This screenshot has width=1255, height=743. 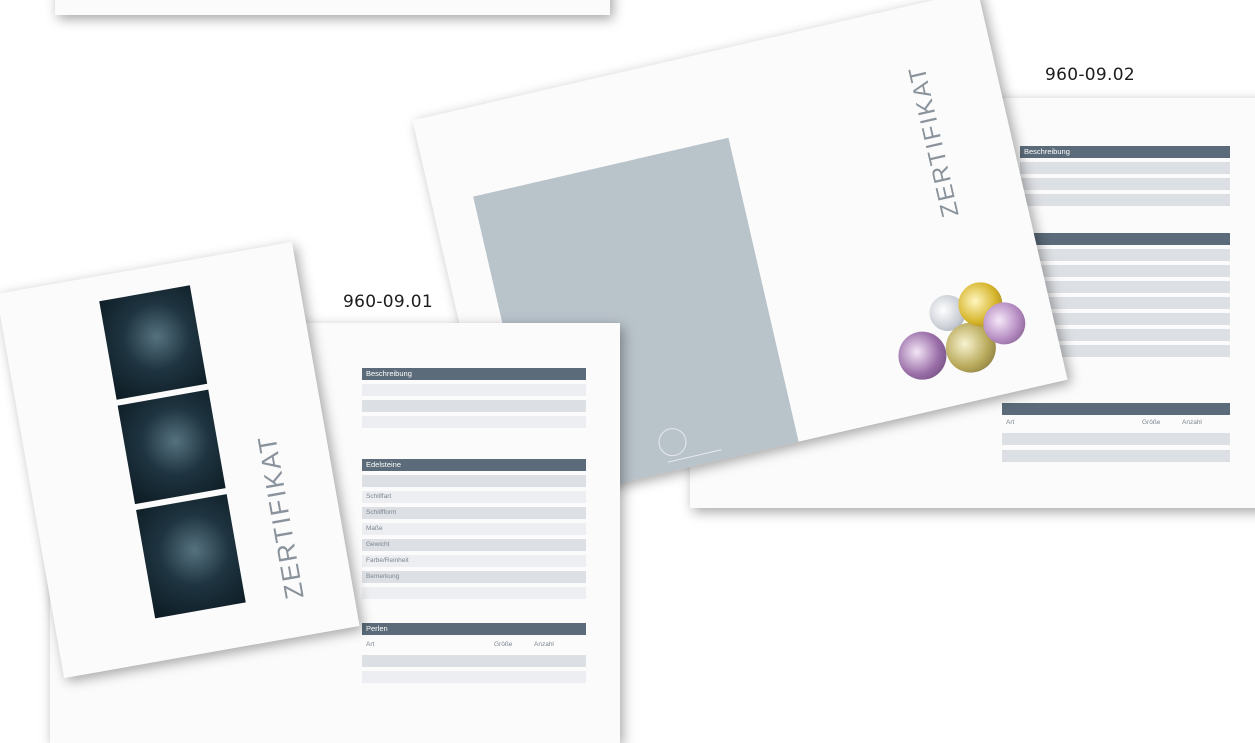 I want to click on section-header-perlen: Perlen, so click(x=474, y=629).